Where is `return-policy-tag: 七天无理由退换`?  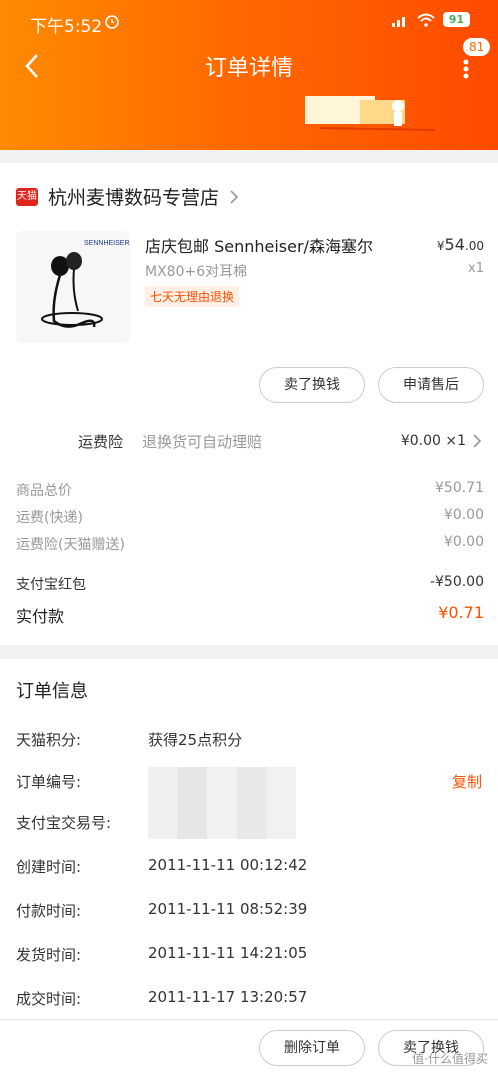 return-policy-tag: 七天无理由退换 is located at coordinates (192, 296).